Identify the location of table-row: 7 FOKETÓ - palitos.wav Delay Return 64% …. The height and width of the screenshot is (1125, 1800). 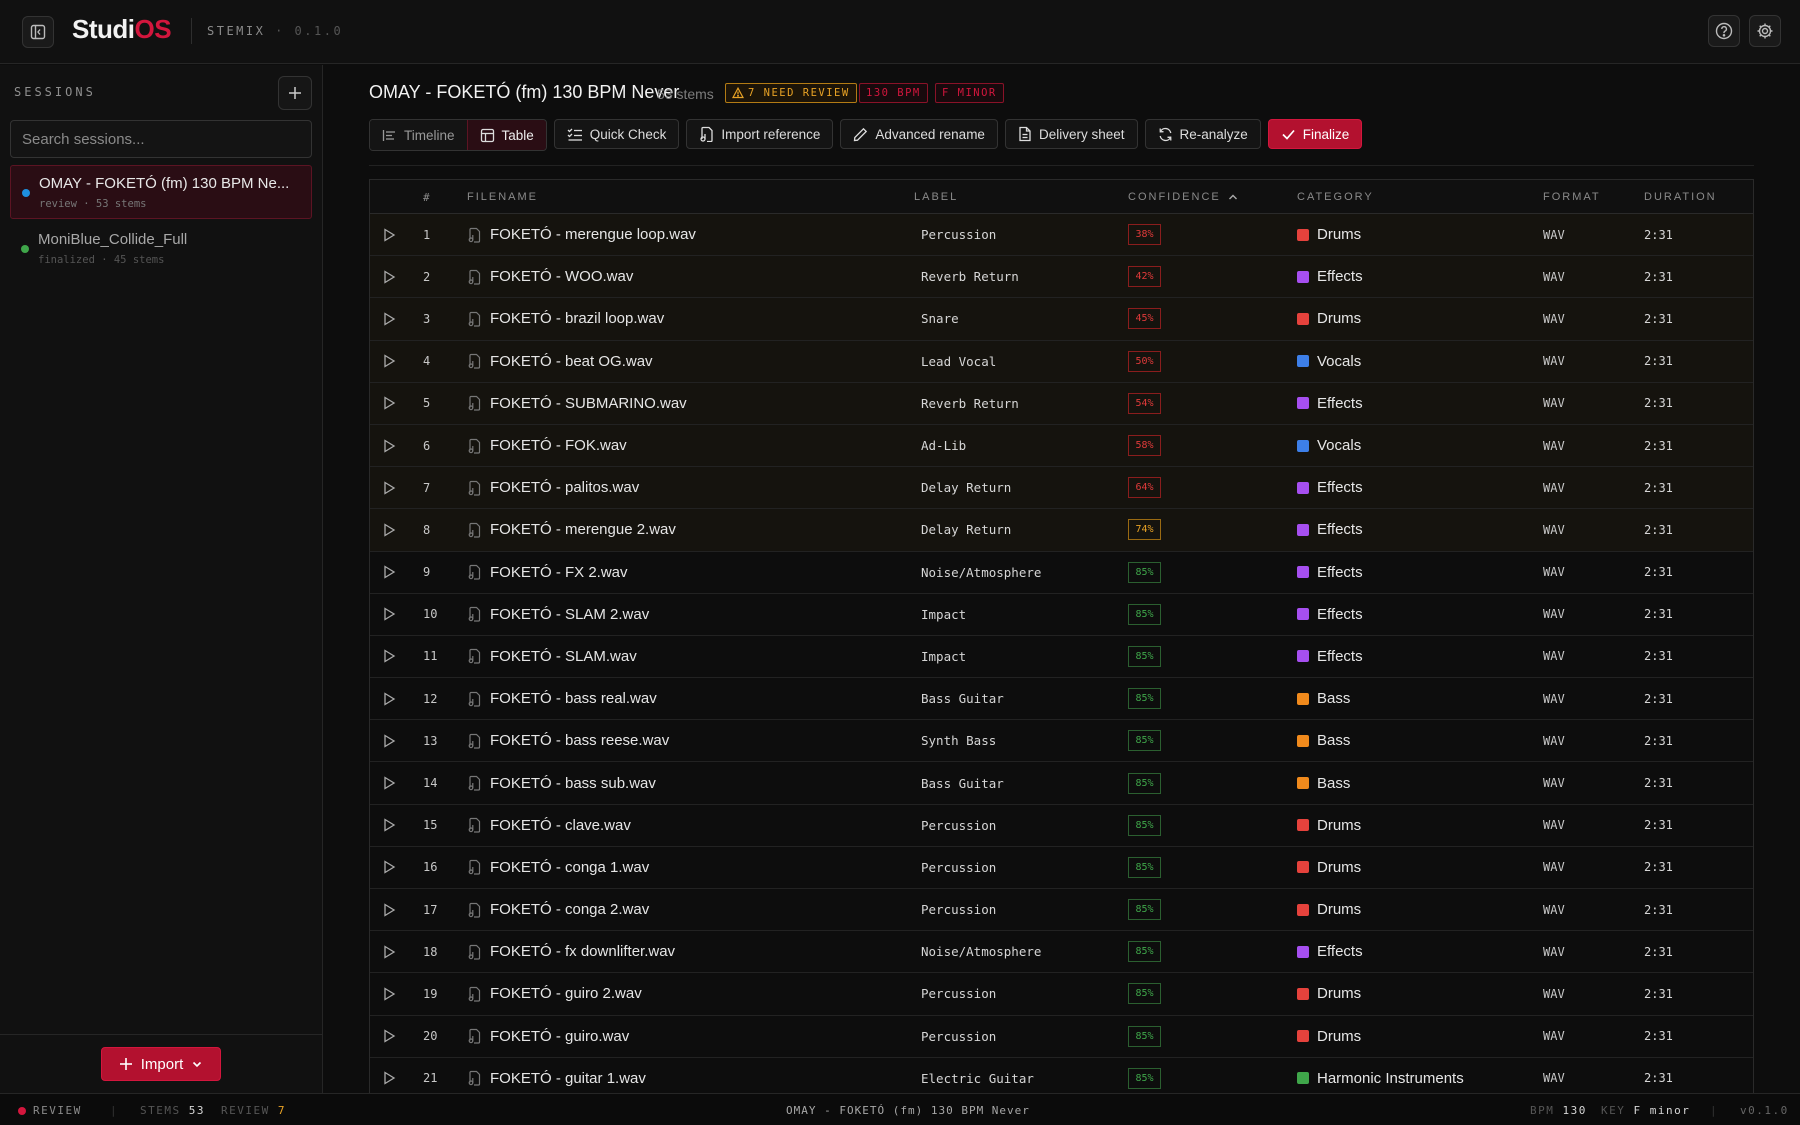
(1061, 488).